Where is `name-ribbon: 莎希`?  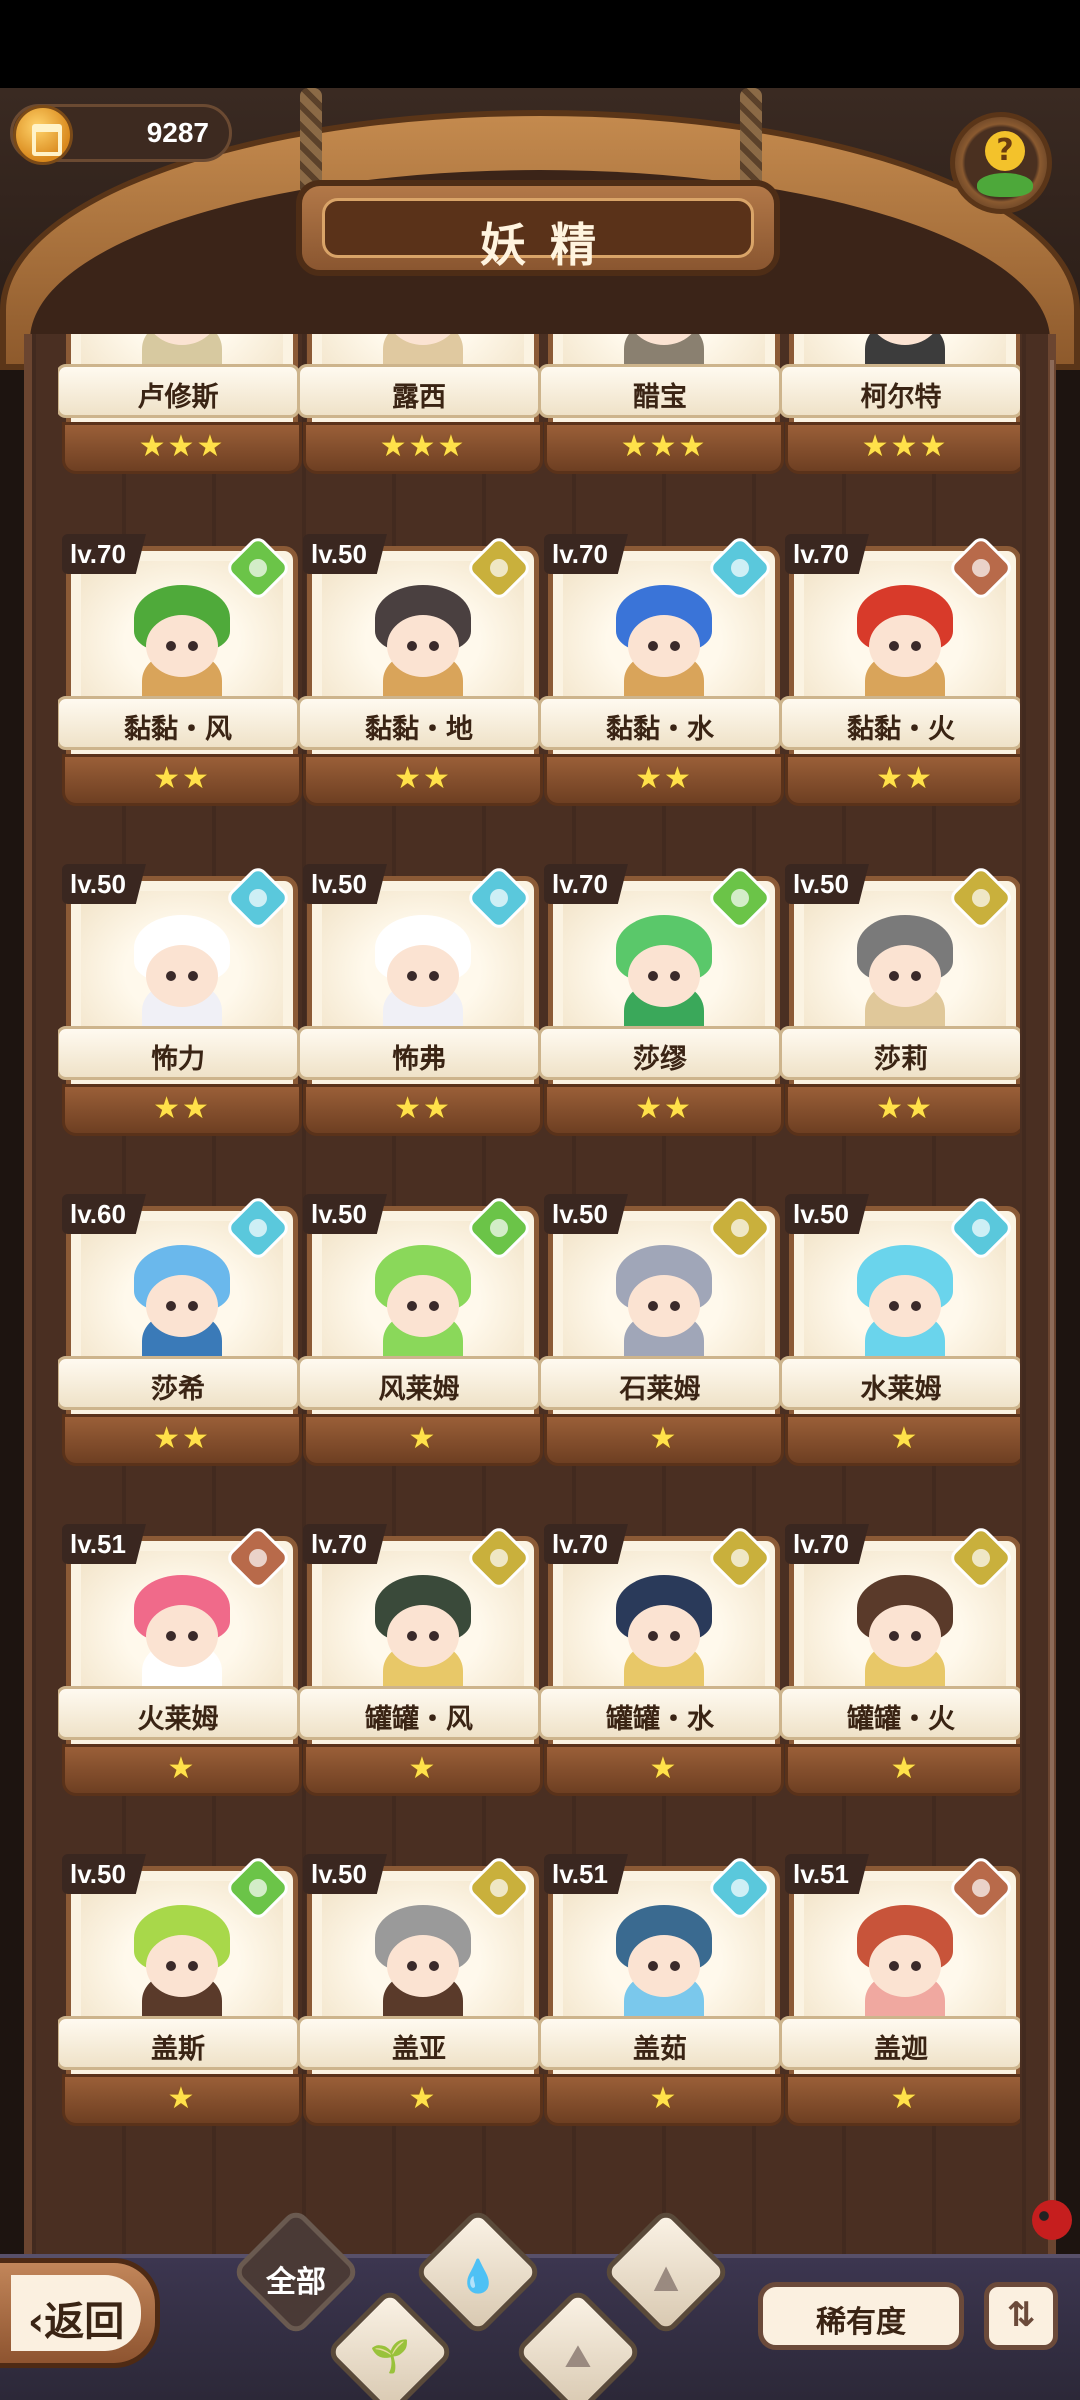 name-ribbon: 莎希 is located at coordinates (179, 1383).